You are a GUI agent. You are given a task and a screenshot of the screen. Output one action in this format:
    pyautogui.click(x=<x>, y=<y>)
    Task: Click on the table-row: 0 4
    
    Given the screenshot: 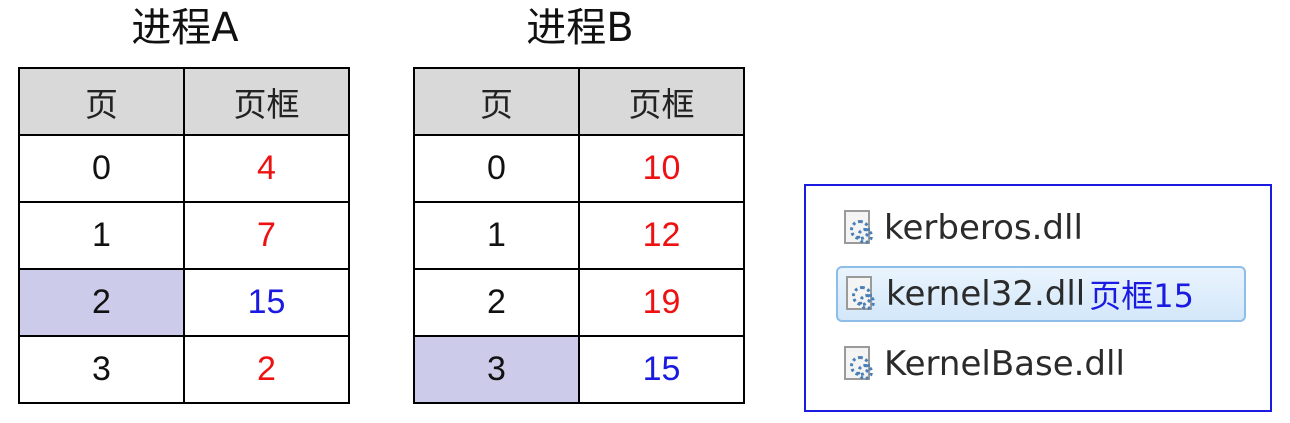 What is the action you would take?
    pyautogui.click(x=184, y=168)
    